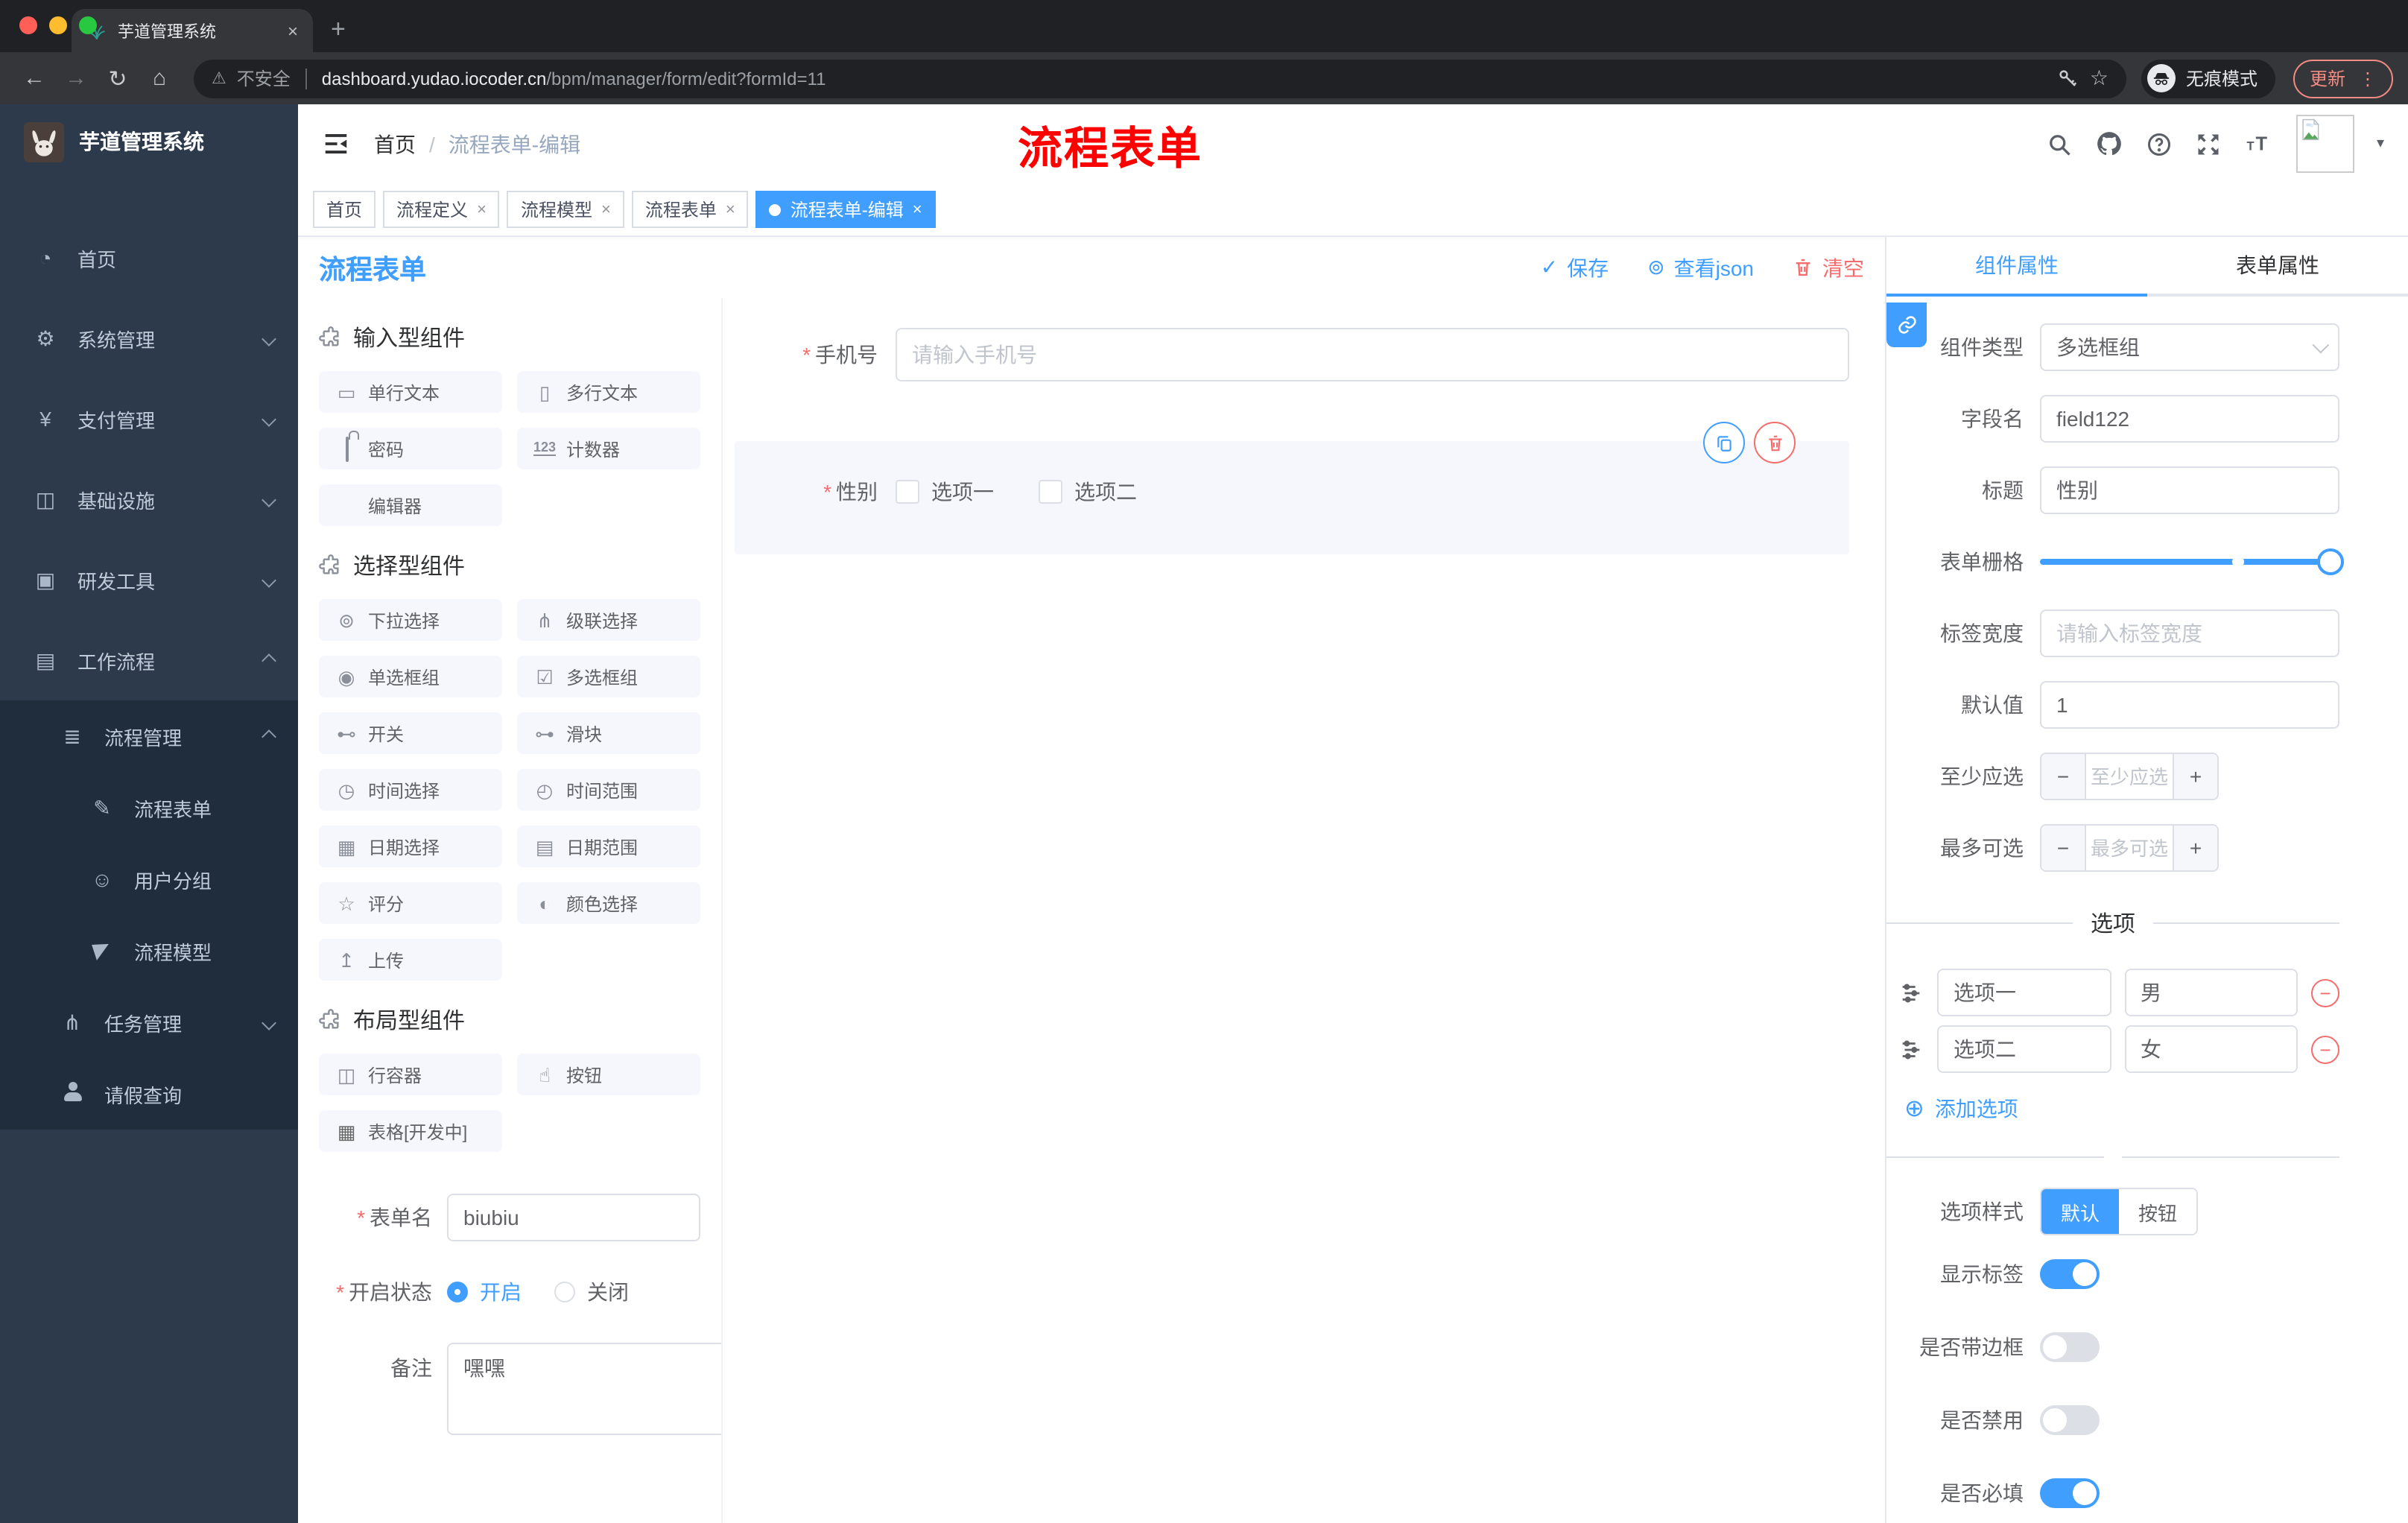 This screenshot has height=1523, width=2408. What do you see at coordinates (149, 1094) in the screenshot?
I see `sidebar-item-leave-query: 请假查询` at bounding box center [149, 1094].